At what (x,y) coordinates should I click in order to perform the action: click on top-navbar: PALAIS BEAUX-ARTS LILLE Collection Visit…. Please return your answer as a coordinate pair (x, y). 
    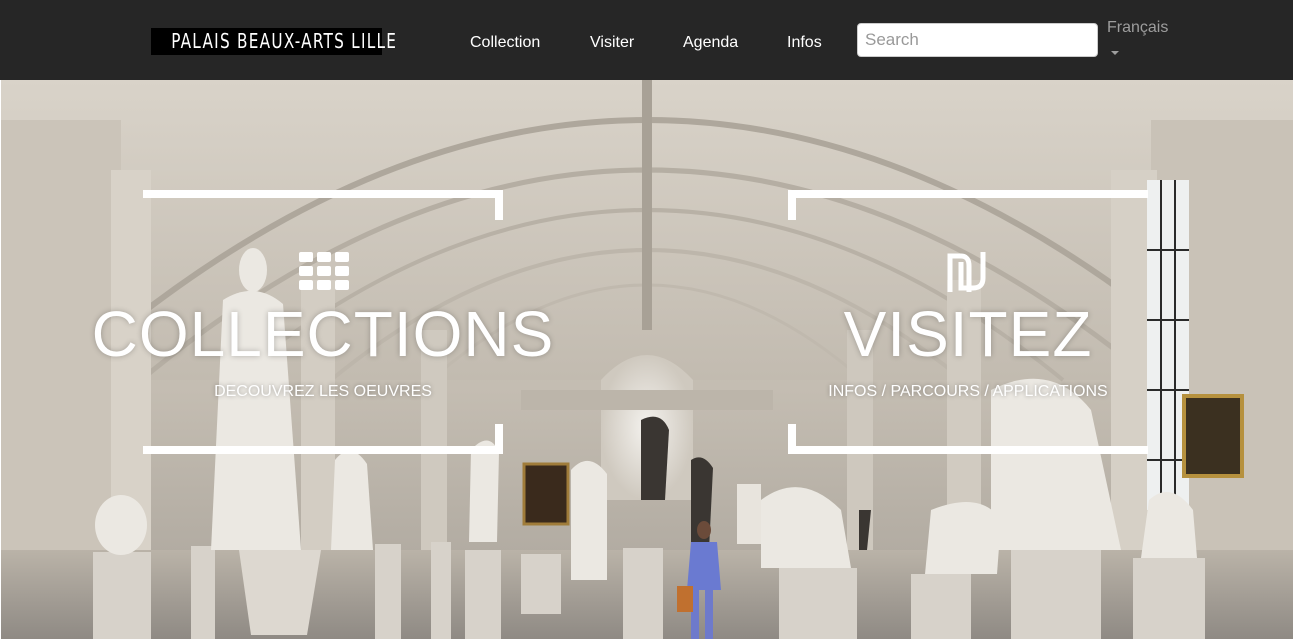
    Looking at the image, I should click on (646, 40).